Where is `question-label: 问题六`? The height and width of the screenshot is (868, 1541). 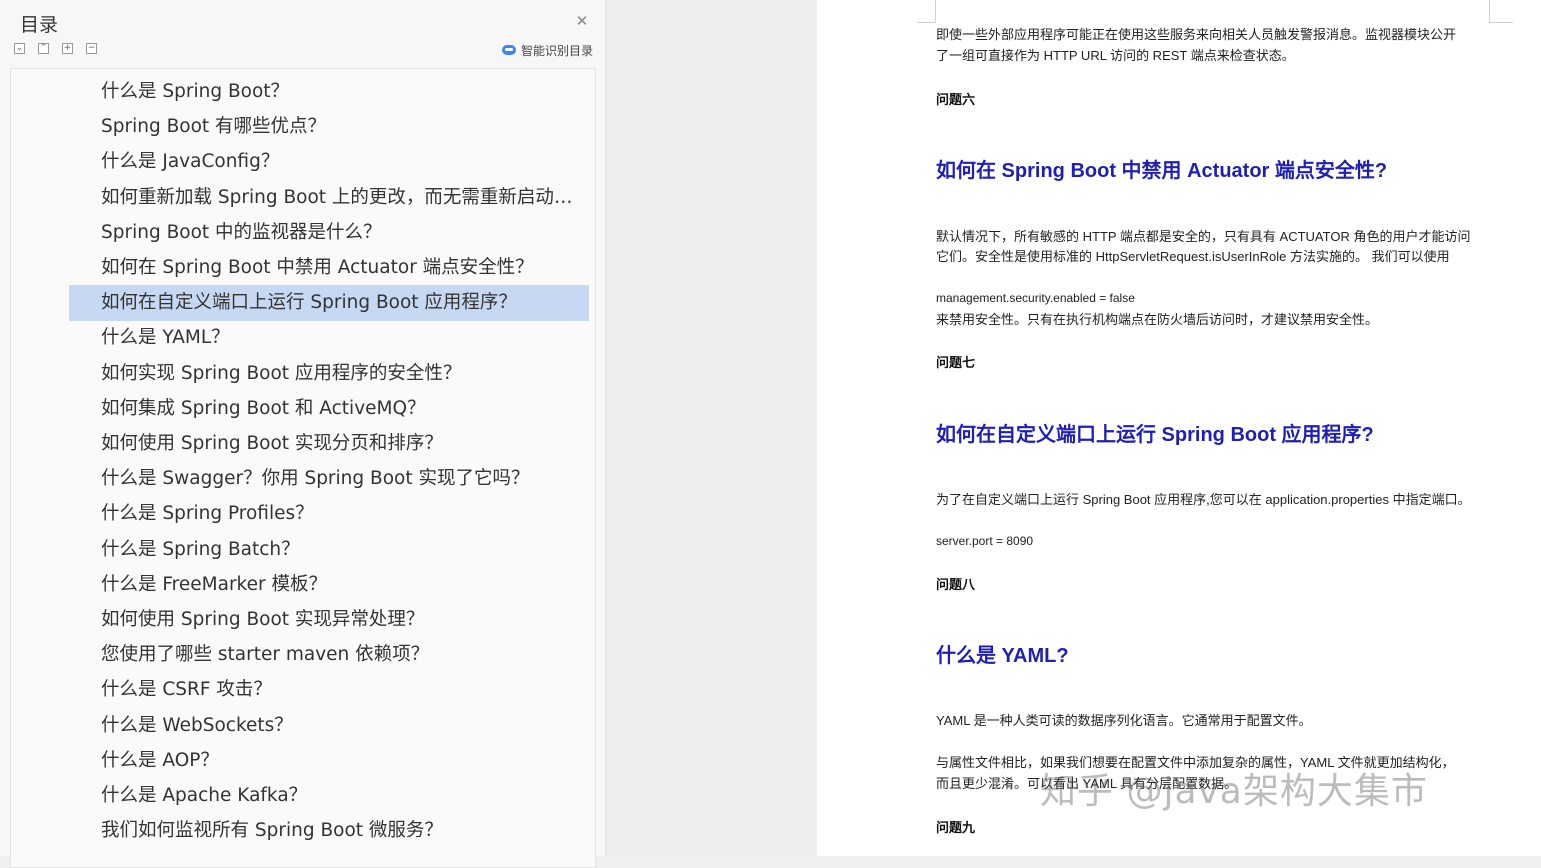 question-label: 问题六 is located at coordinates (956, 99).